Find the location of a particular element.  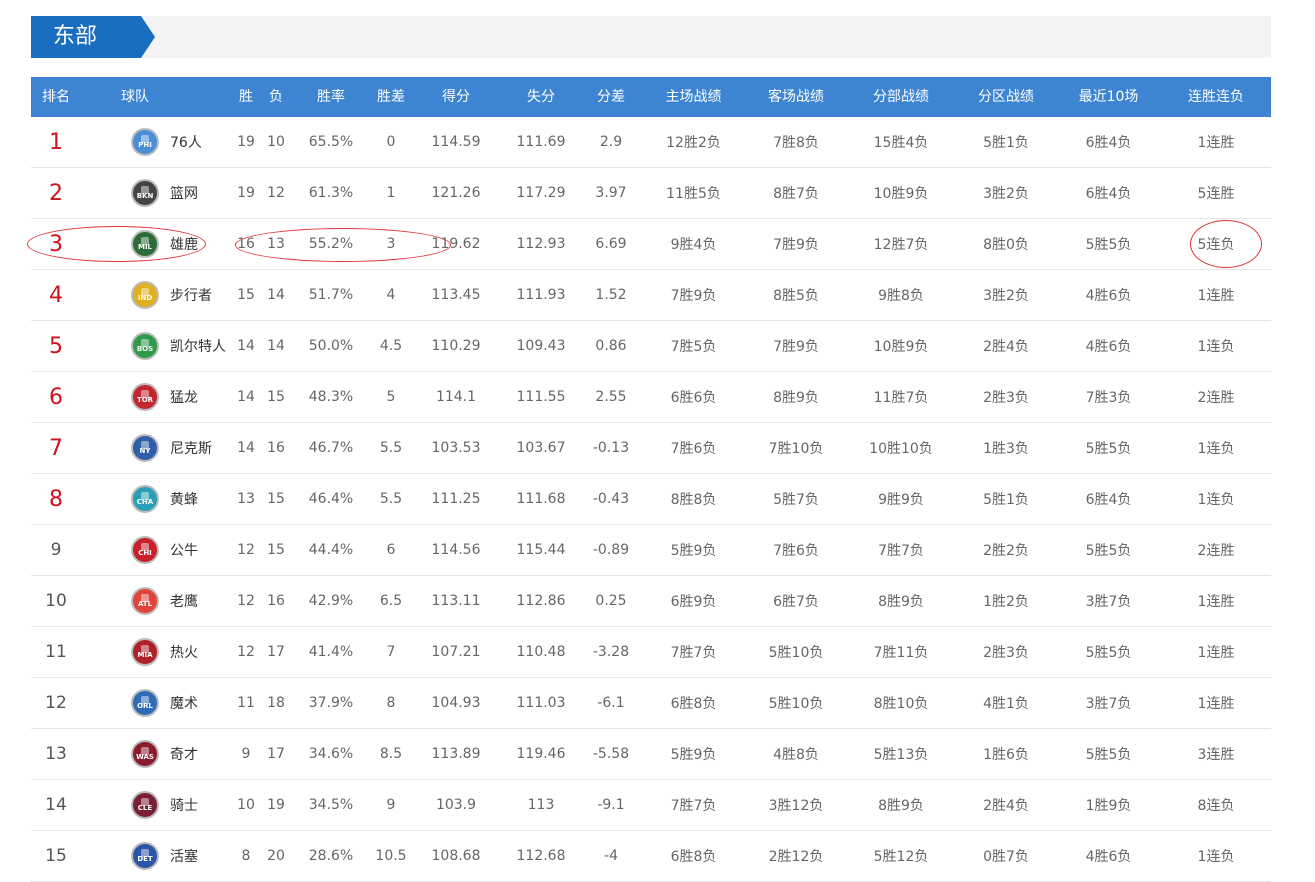

team-name: 凯尔特人 is located at coordinates (198, 346).